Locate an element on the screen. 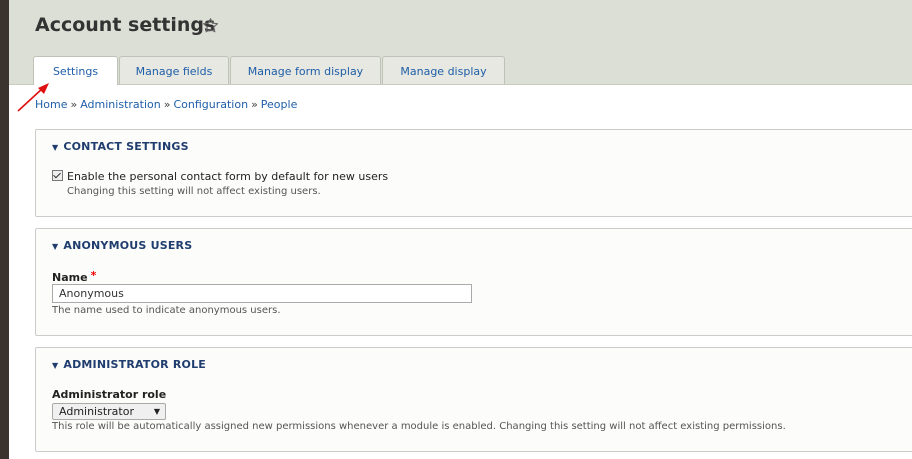 Image resolution: width=912 pixels, height=459 pixels. contact-settings-legend: ▼ CONTACT SETTINGS is located at coordinates (120, 146).